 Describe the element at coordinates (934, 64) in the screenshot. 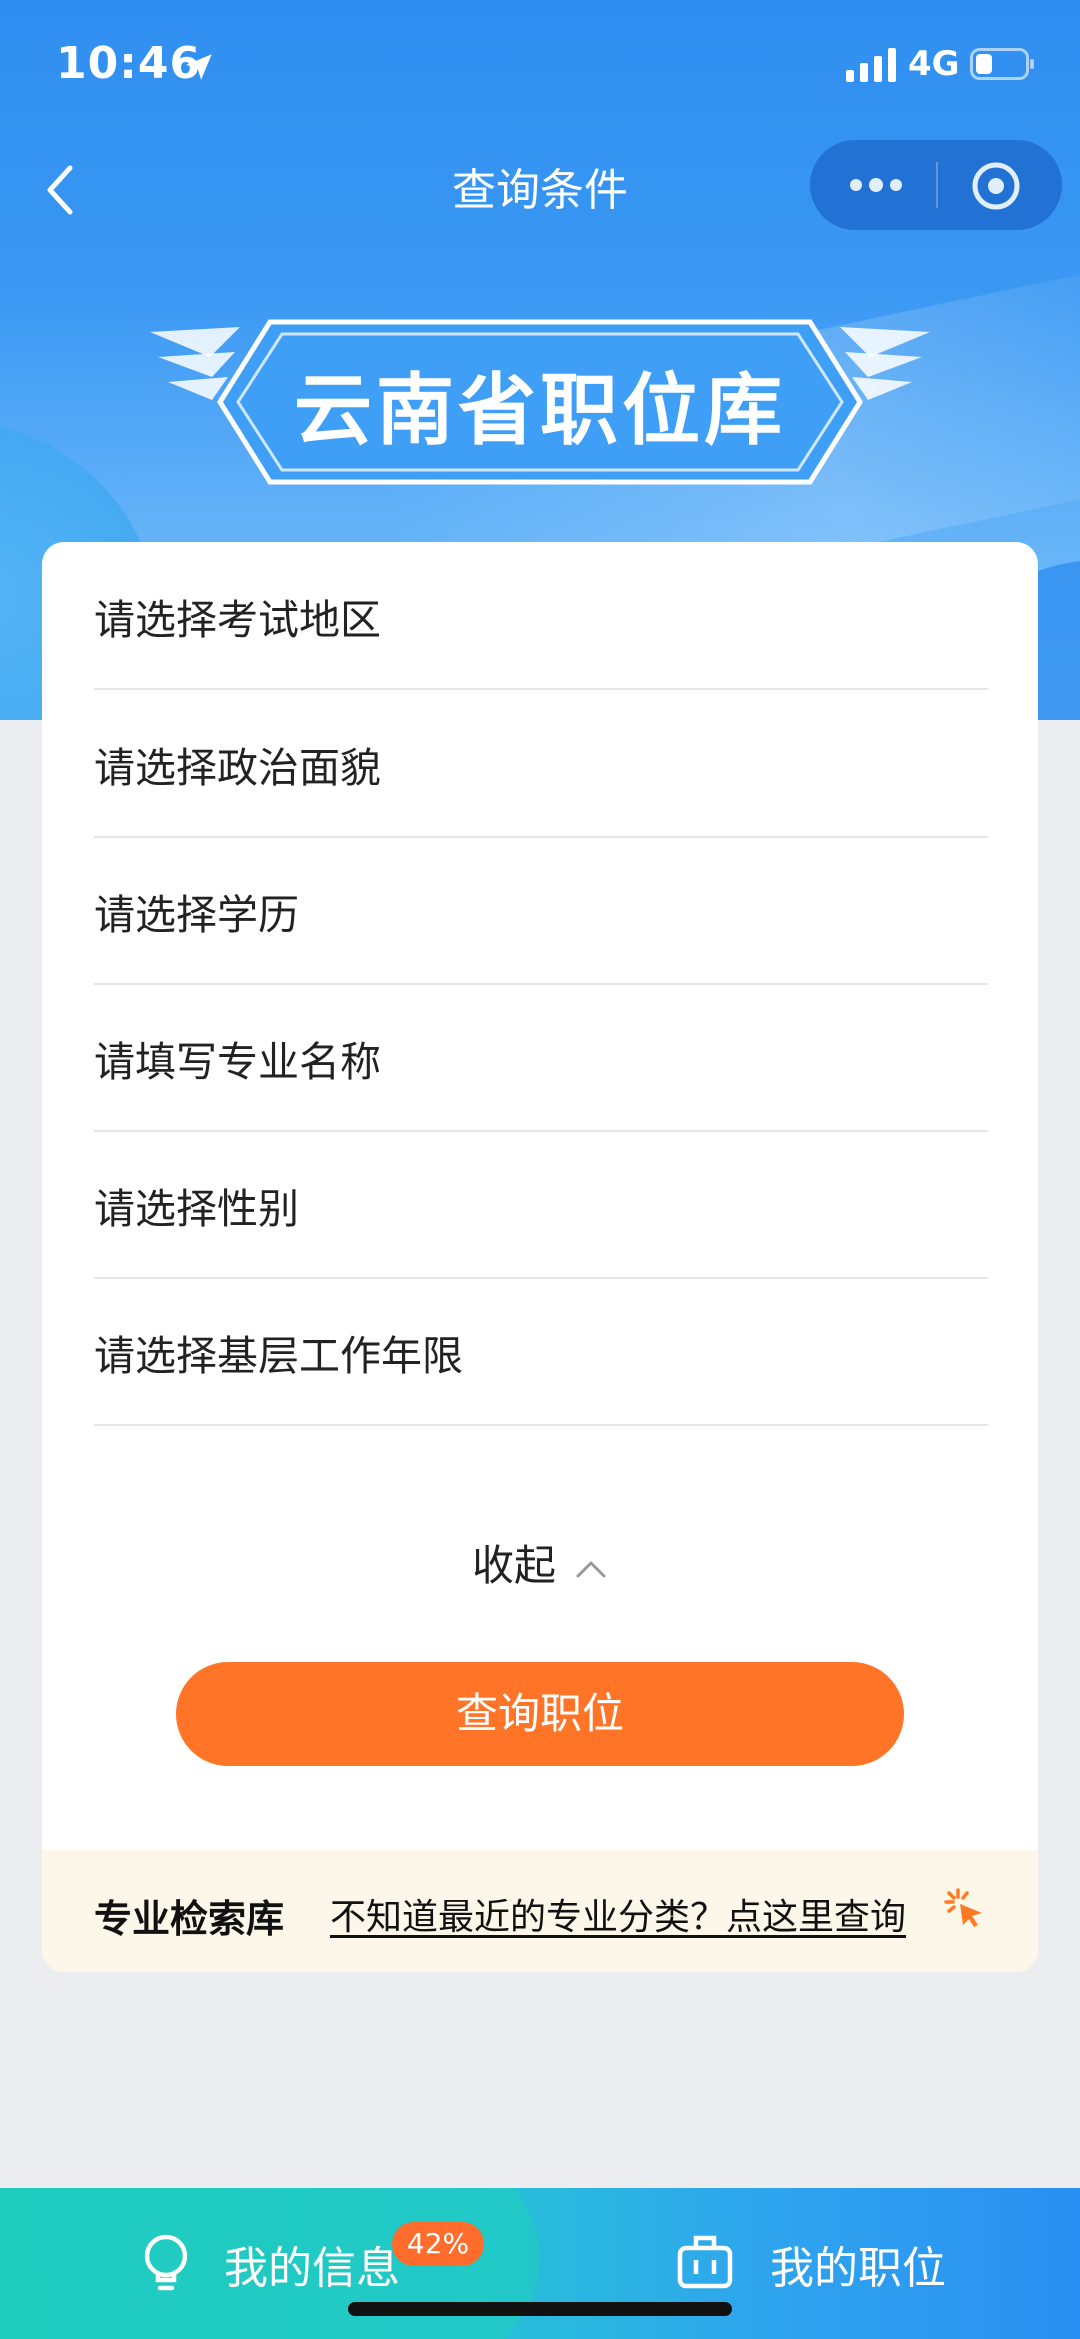

I see `network-type: 4G` at that location.